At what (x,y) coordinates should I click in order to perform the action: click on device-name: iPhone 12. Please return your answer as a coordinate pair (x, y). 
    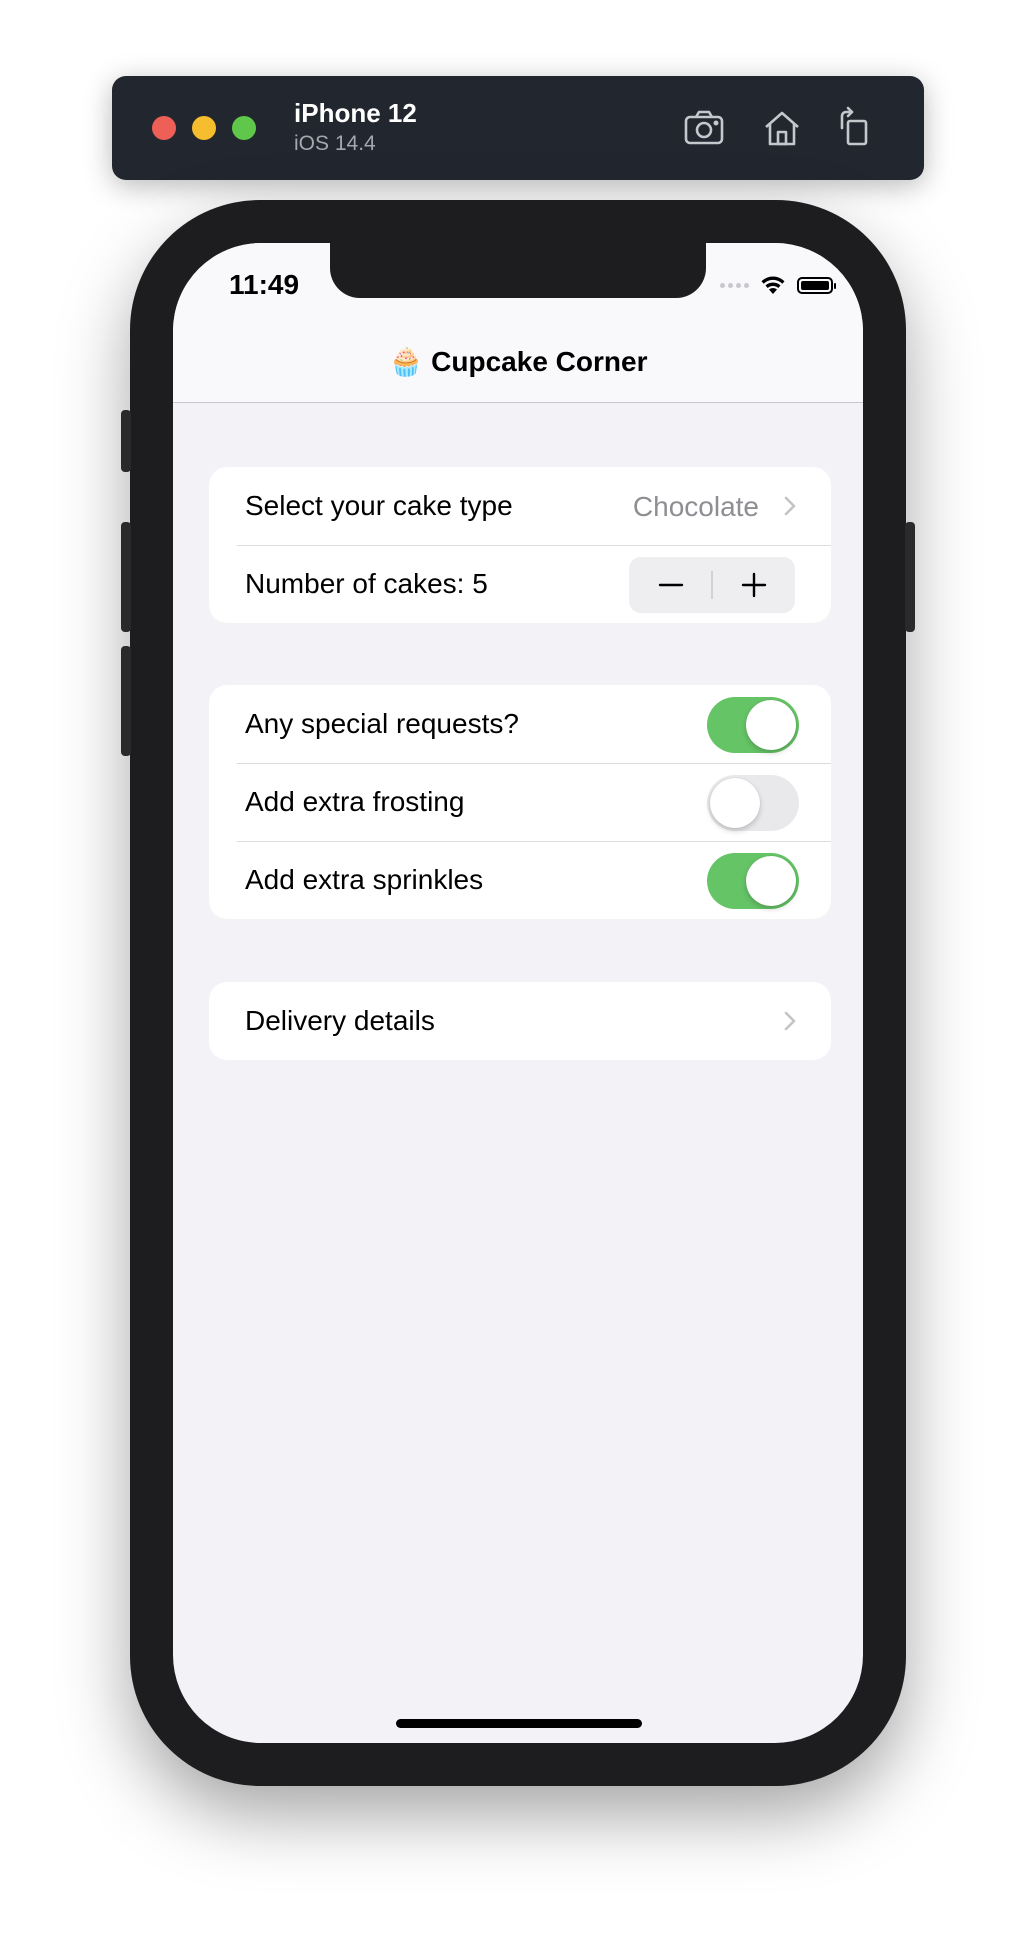
    Looking at the image, I should click on (355, 113).